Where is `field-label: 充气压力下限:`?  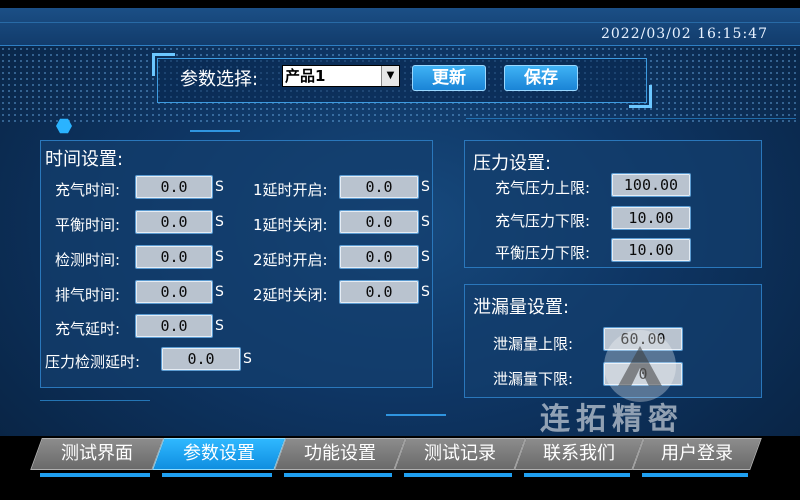 field-label: 充气压力下限: is located at coordinates (543, 221).